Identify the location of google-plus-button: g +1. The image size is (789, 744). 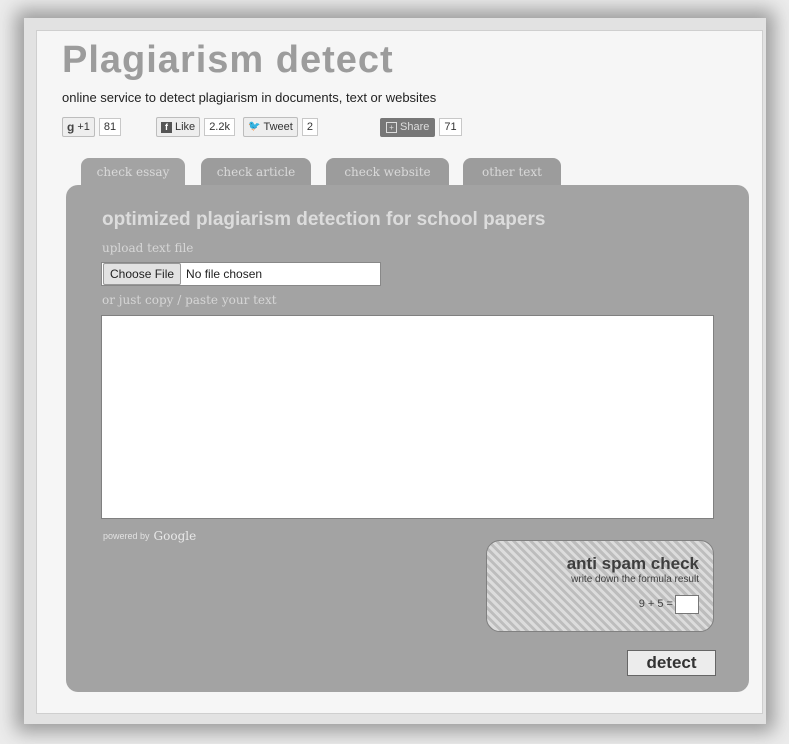
(78, 127).